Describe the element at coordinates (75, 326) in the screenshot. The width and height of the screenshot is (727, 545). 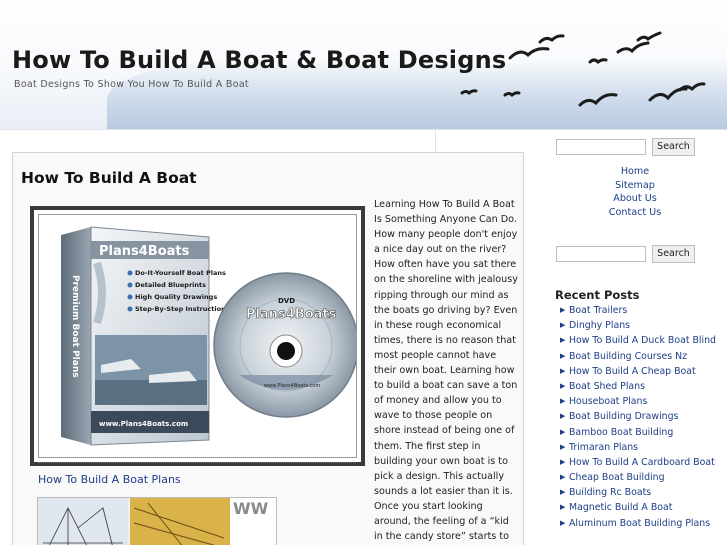
I see `box-side-text: Premium Boat Plans` at that location.